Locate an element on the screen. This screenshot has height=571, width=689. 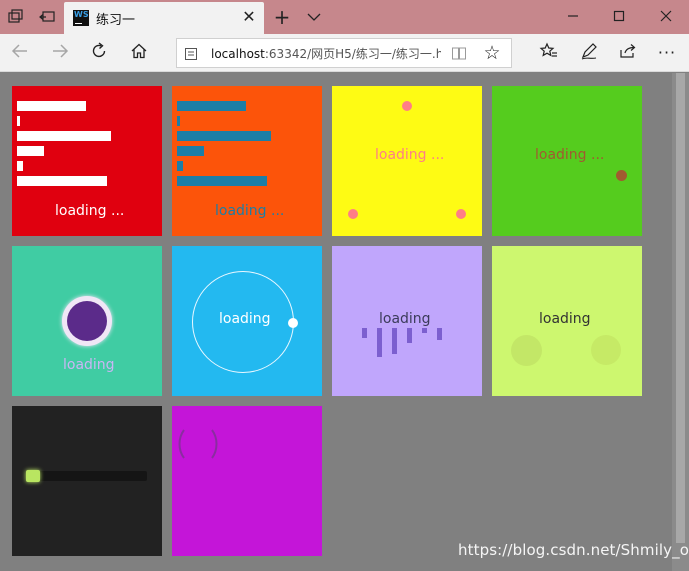
share-icon is located at coordinates (628, 53).